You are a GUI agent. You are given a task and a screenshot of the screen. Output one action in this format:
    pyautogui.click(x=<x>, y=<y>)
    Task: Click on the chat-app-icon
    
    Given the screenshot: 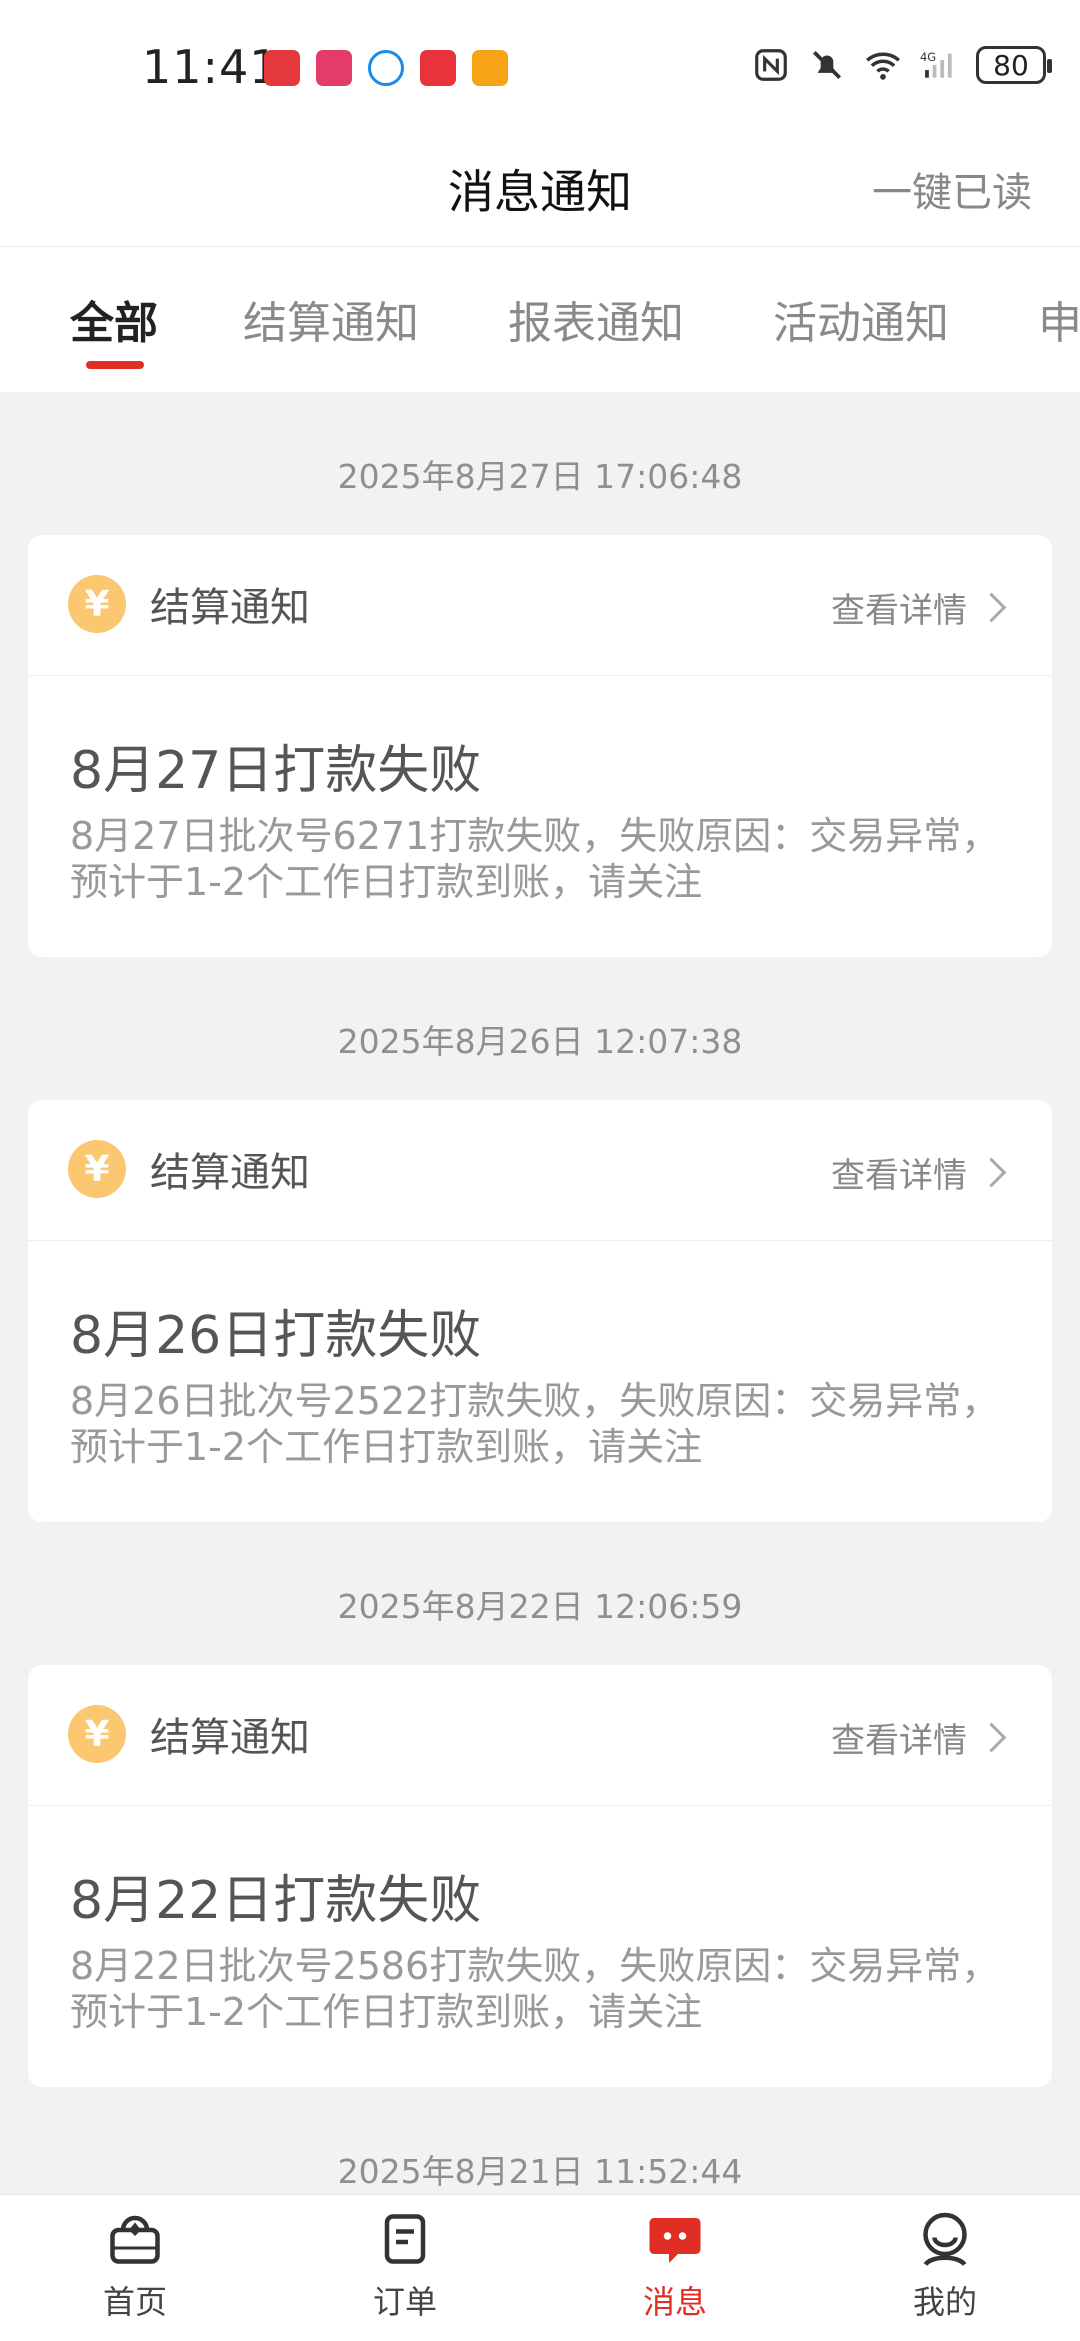 What is the action you would take?
    pyautogui.click(x=386, y=68)
    